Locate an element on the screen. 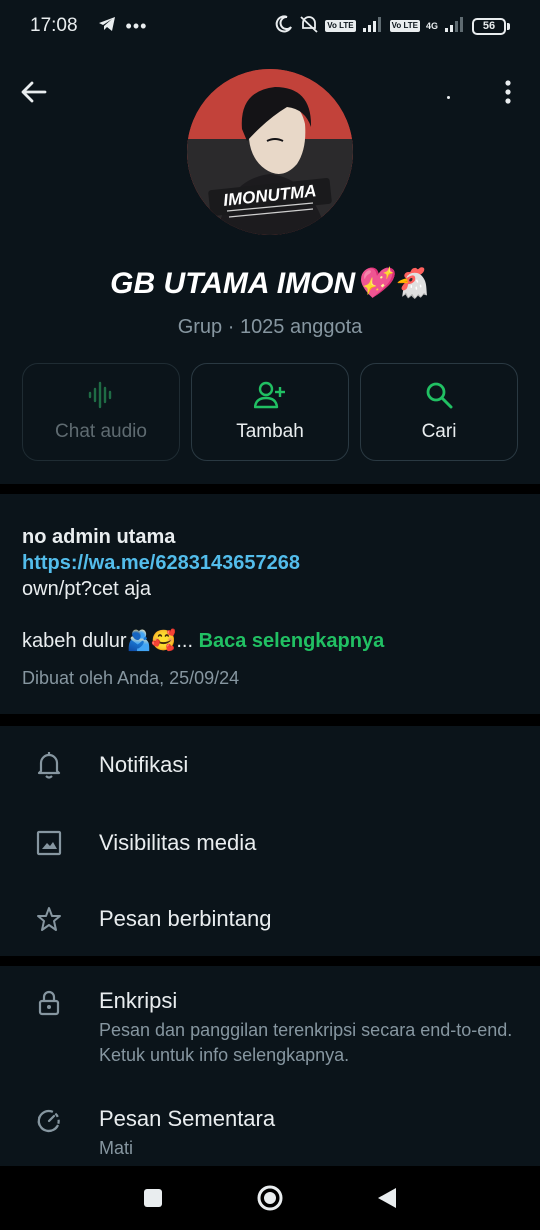  starred-messages-label: Pesan berbintang is located at coordinates (185, 918).